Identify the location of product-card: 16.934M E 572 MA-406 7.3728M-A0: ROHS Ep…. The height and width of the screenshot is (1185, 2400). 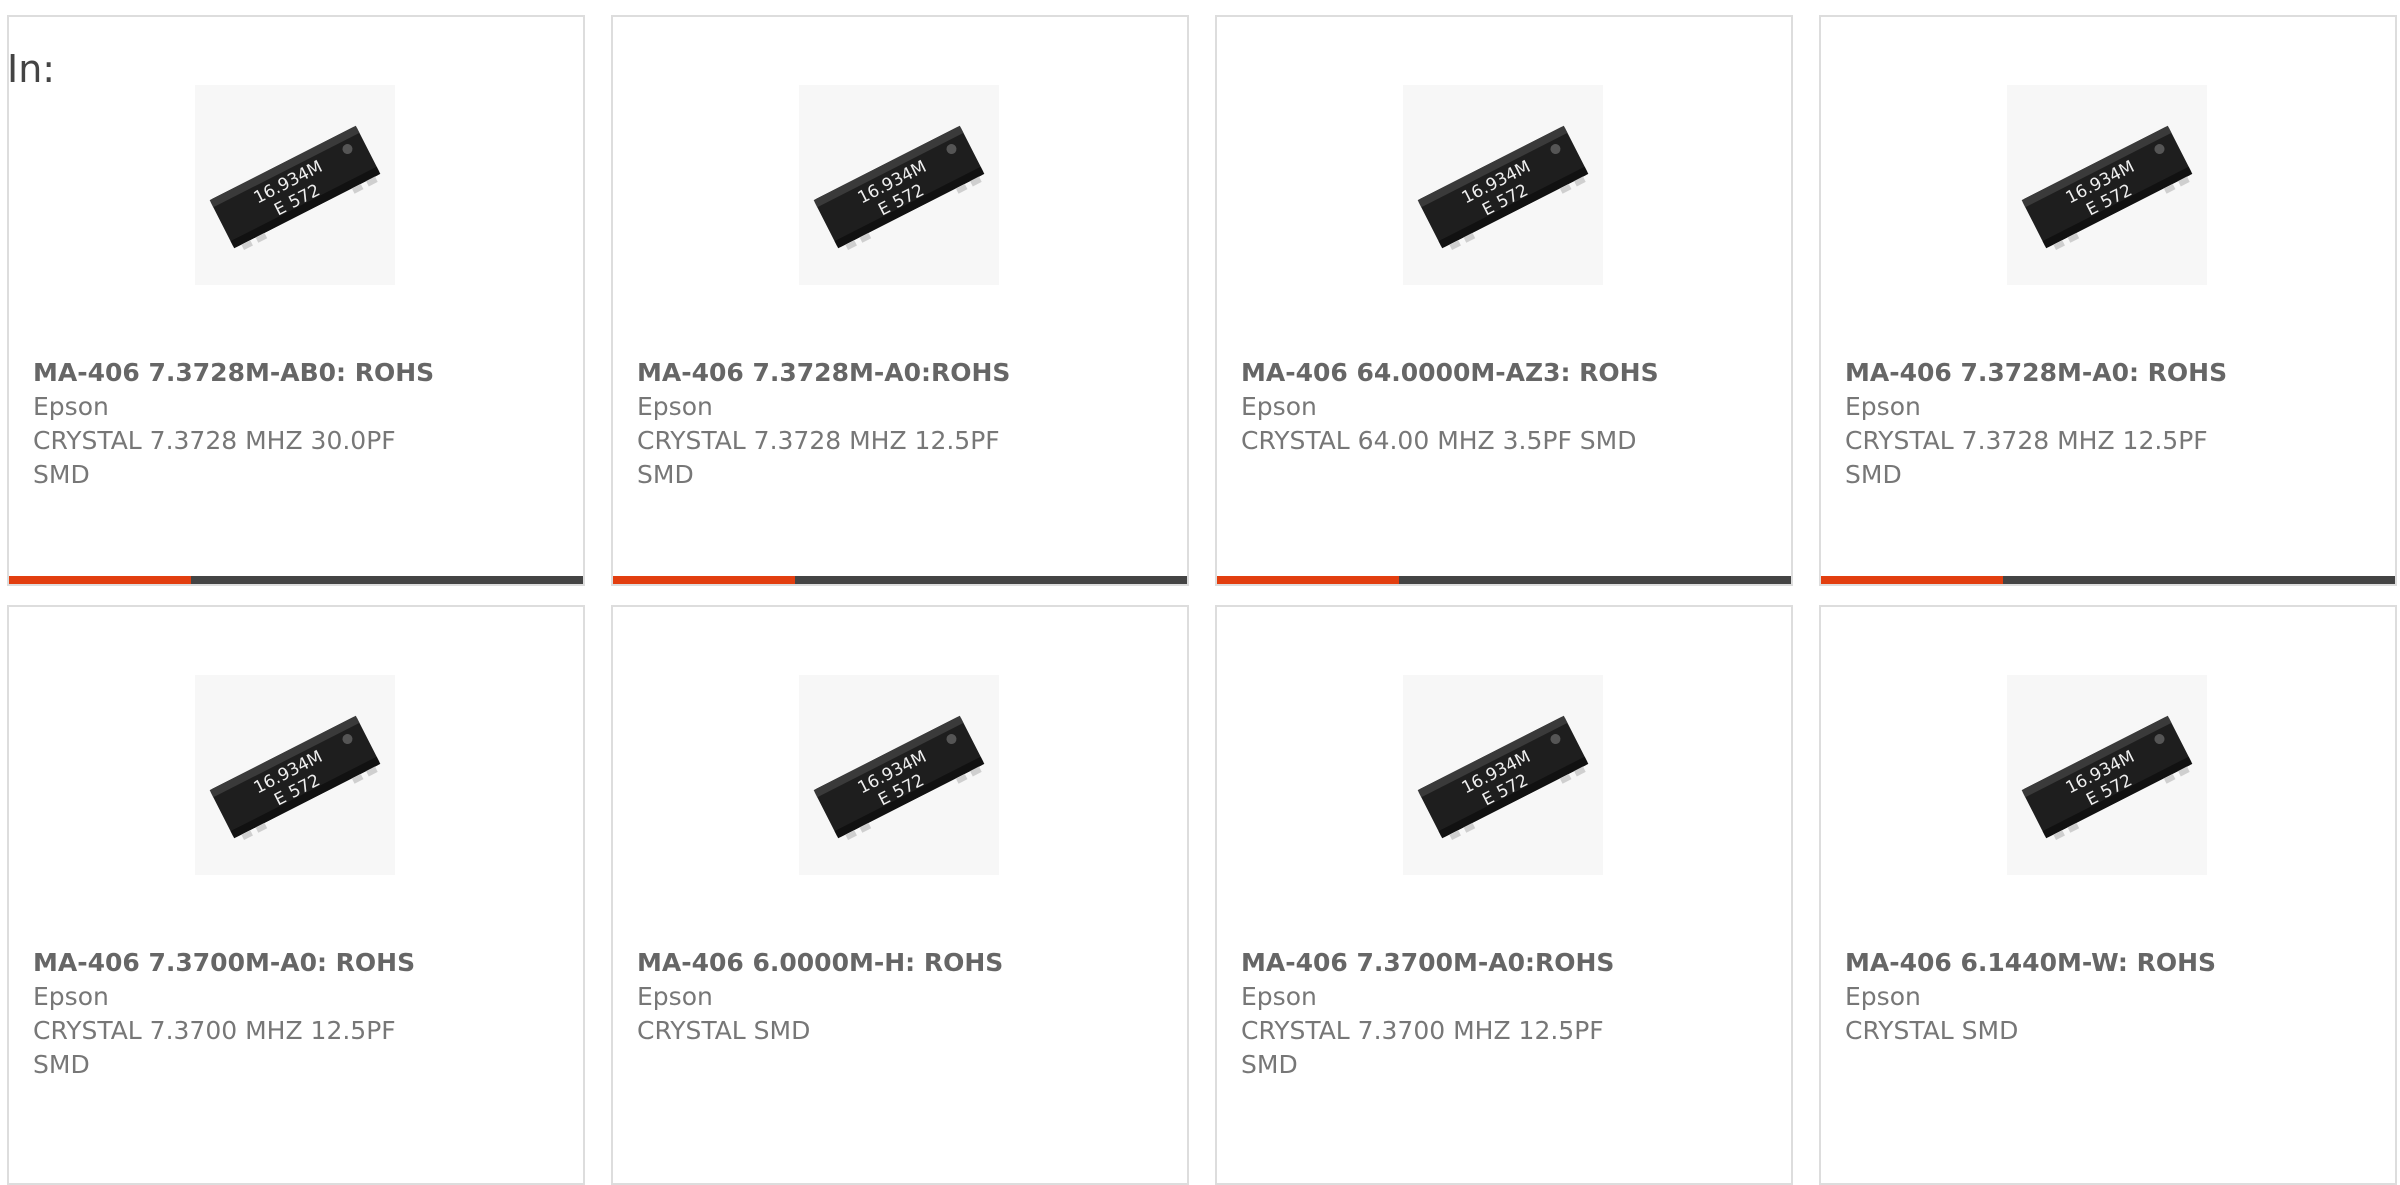
(2108, 300).